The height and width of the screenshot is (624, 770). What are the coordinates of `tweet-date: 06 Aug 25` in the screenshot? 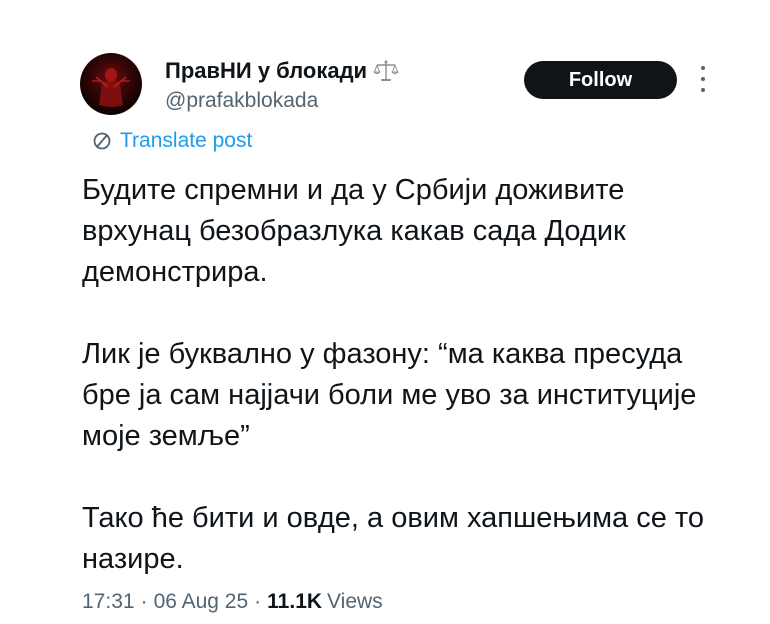 It's located at (201, 602).